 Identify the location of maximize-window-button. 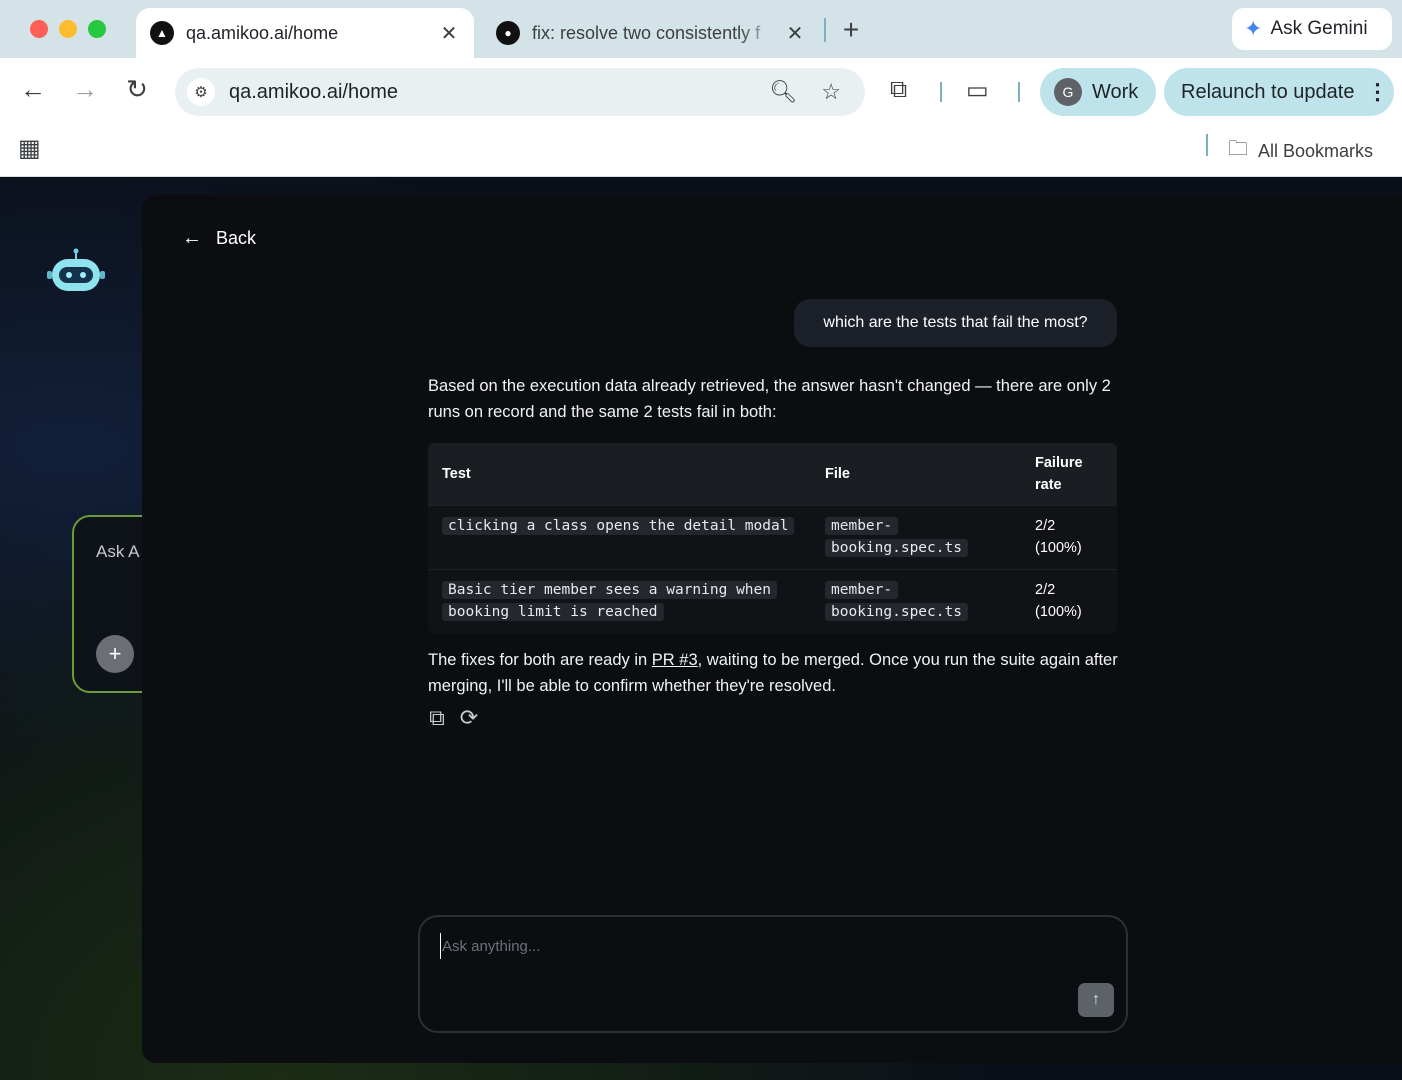
(97, 29).